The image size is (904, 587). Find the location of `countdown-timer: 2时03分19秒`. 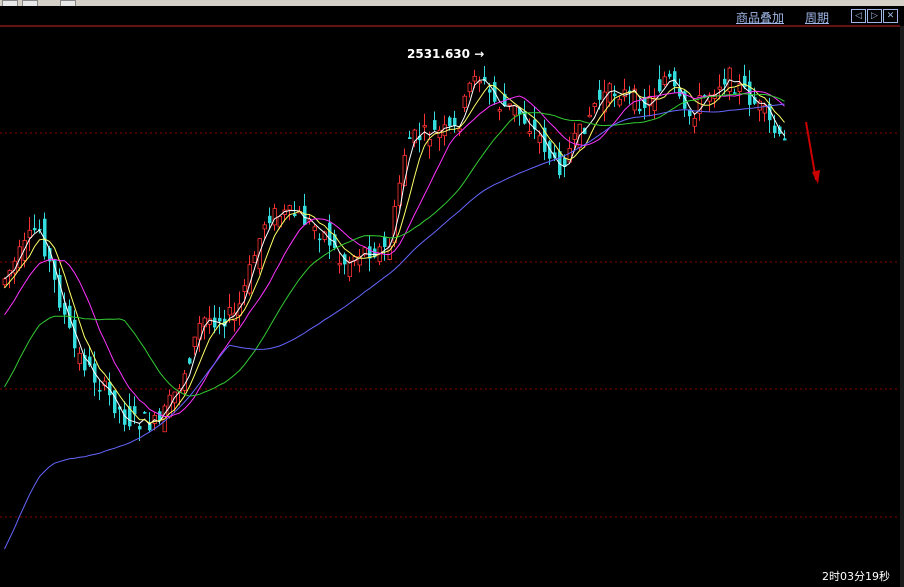

countdown-timer: 2时03分19秒 is located at coordinates (856, 576).